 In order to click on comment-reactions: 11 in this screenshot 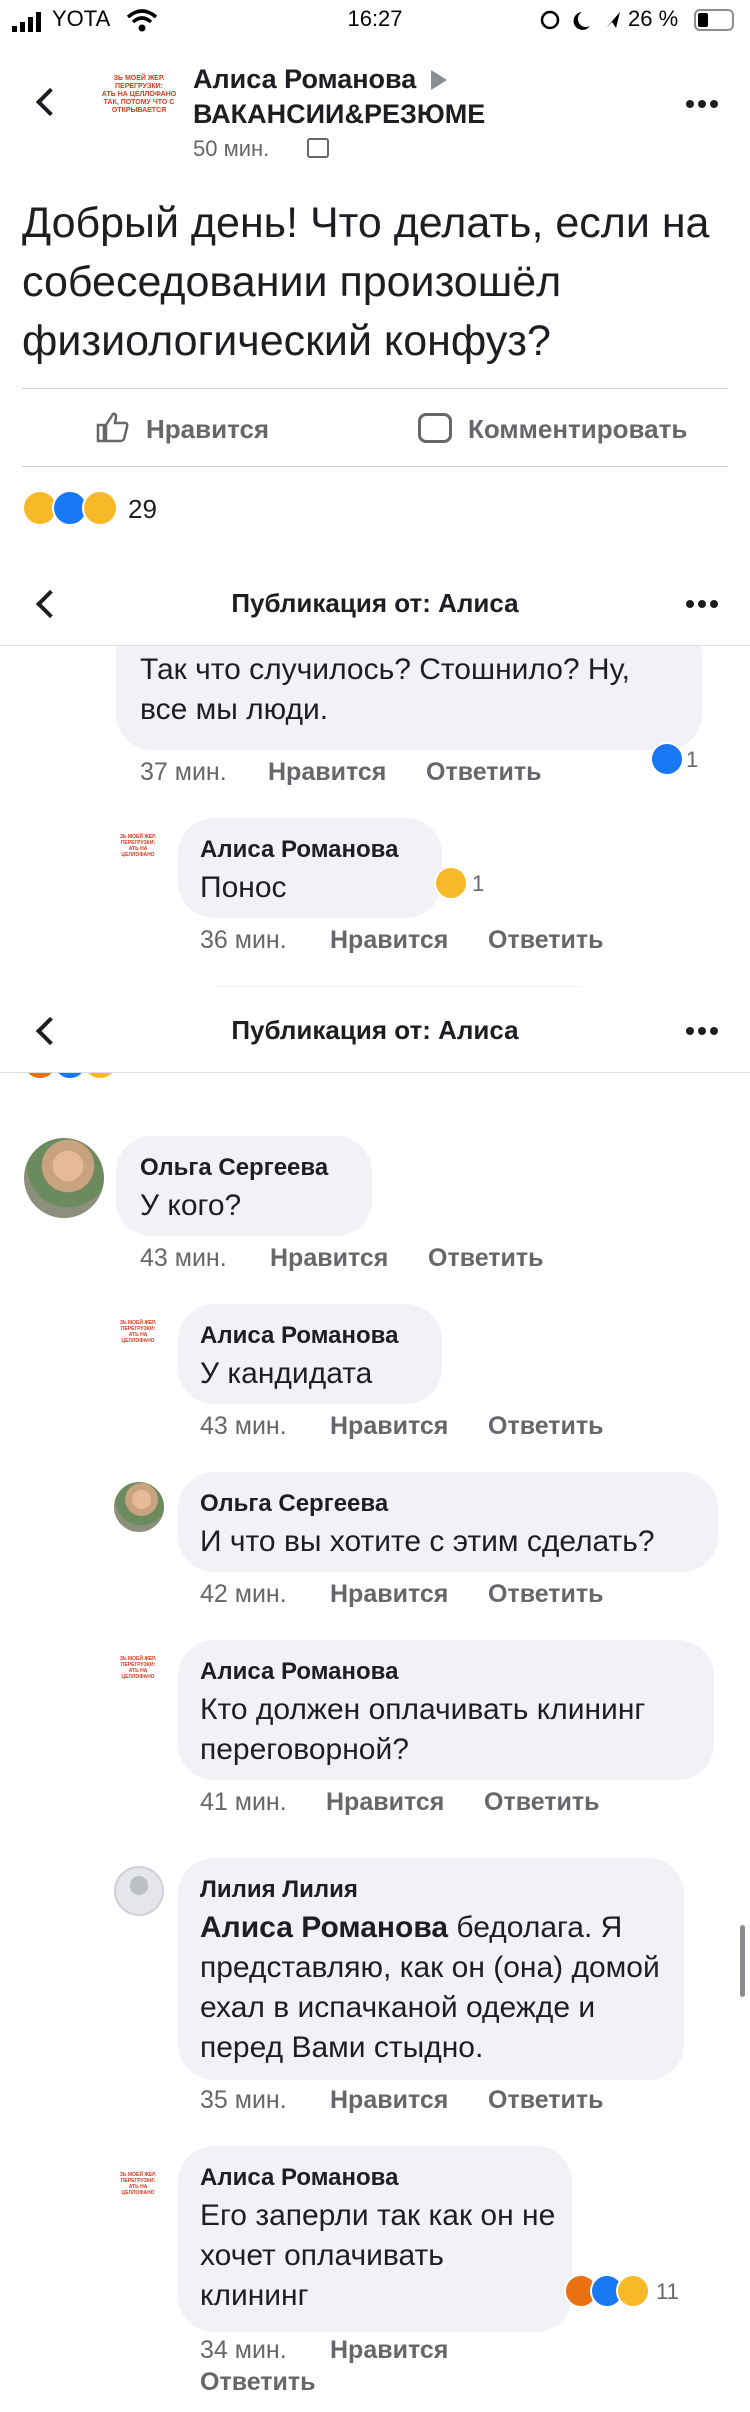, I will do `click(629, 2291)`.